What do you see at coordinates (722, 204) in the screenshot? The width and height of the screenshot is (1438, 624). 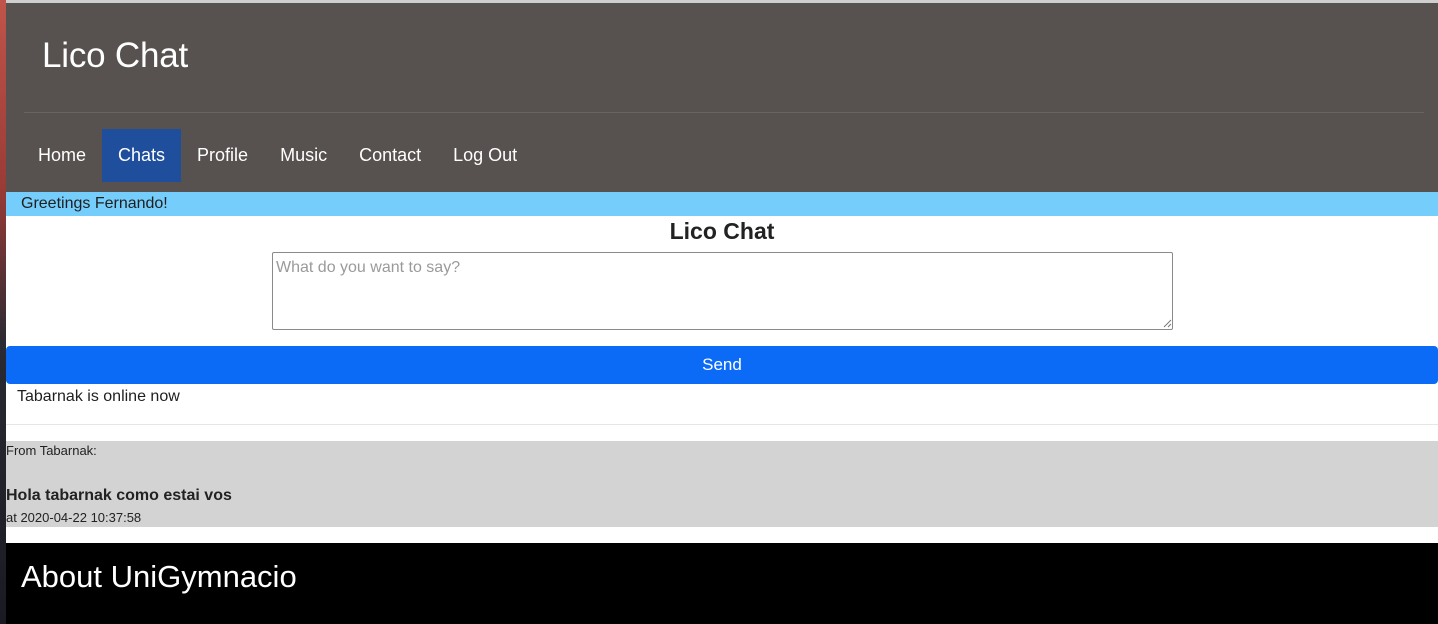 I see `greeting-bar: Greetings Fernando!` at bounding box center [722, 204].